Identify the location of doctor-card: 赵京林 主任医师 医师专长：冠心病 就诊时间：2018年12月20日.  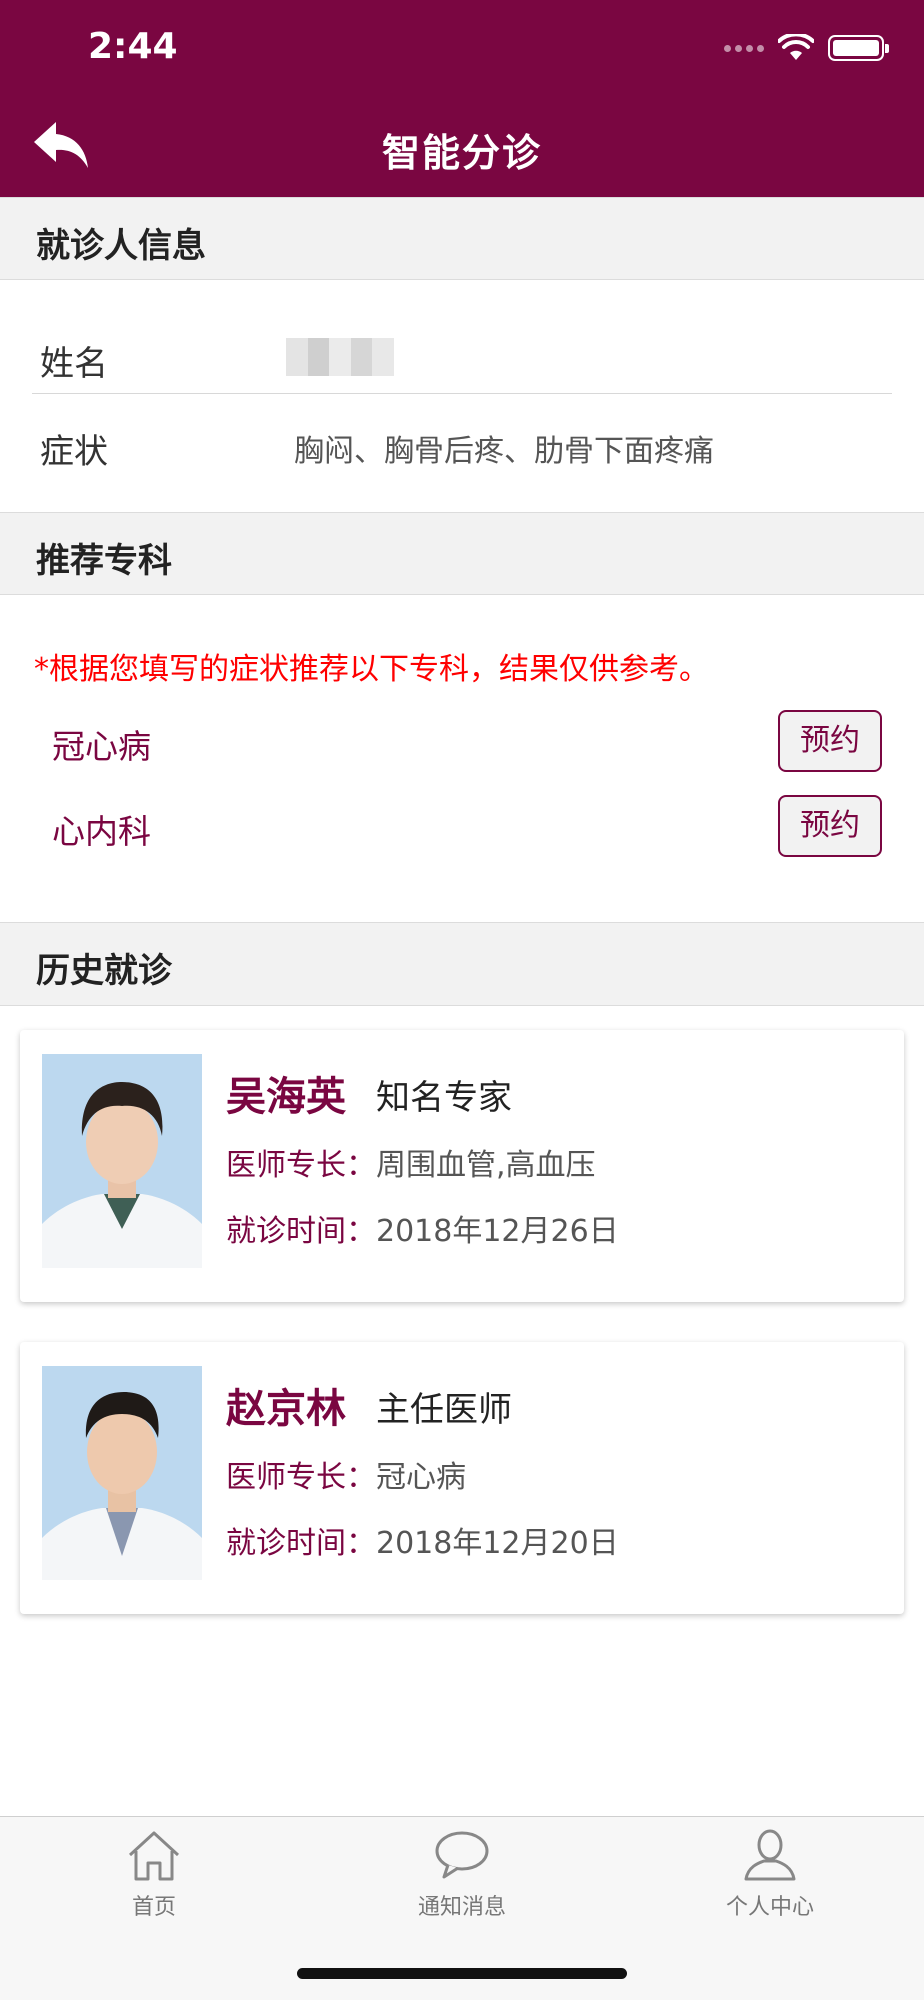
(462, 1478).